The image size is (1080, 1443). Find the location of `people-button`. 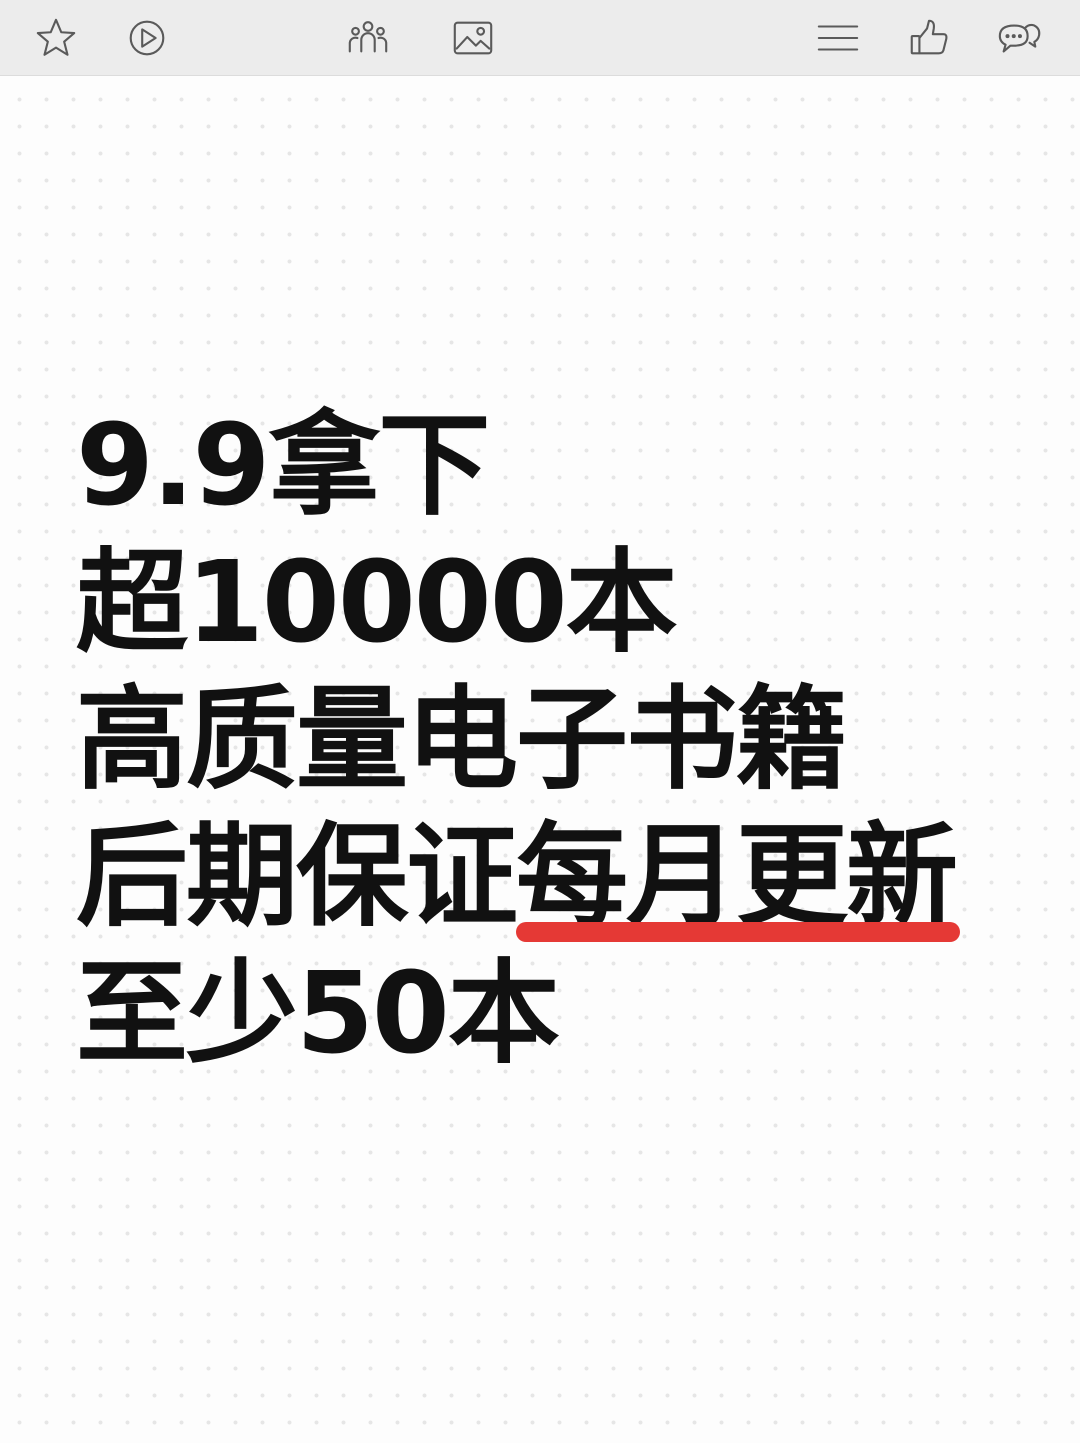

people-button is located at coordinates (368, 38).